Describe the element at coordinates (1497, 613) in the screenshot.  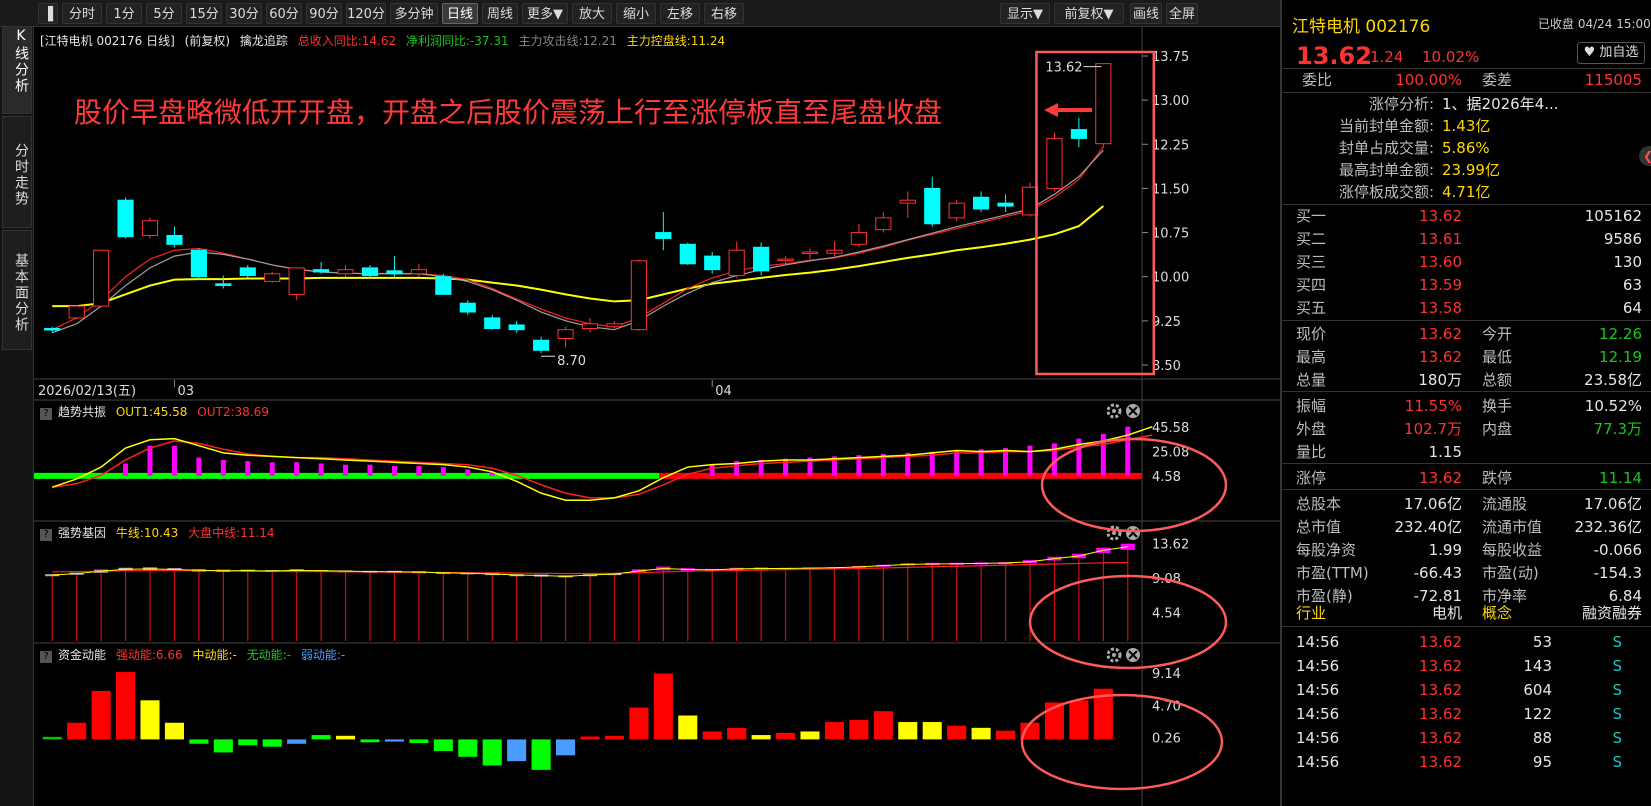
I see `concept-label: 概念` at that location.